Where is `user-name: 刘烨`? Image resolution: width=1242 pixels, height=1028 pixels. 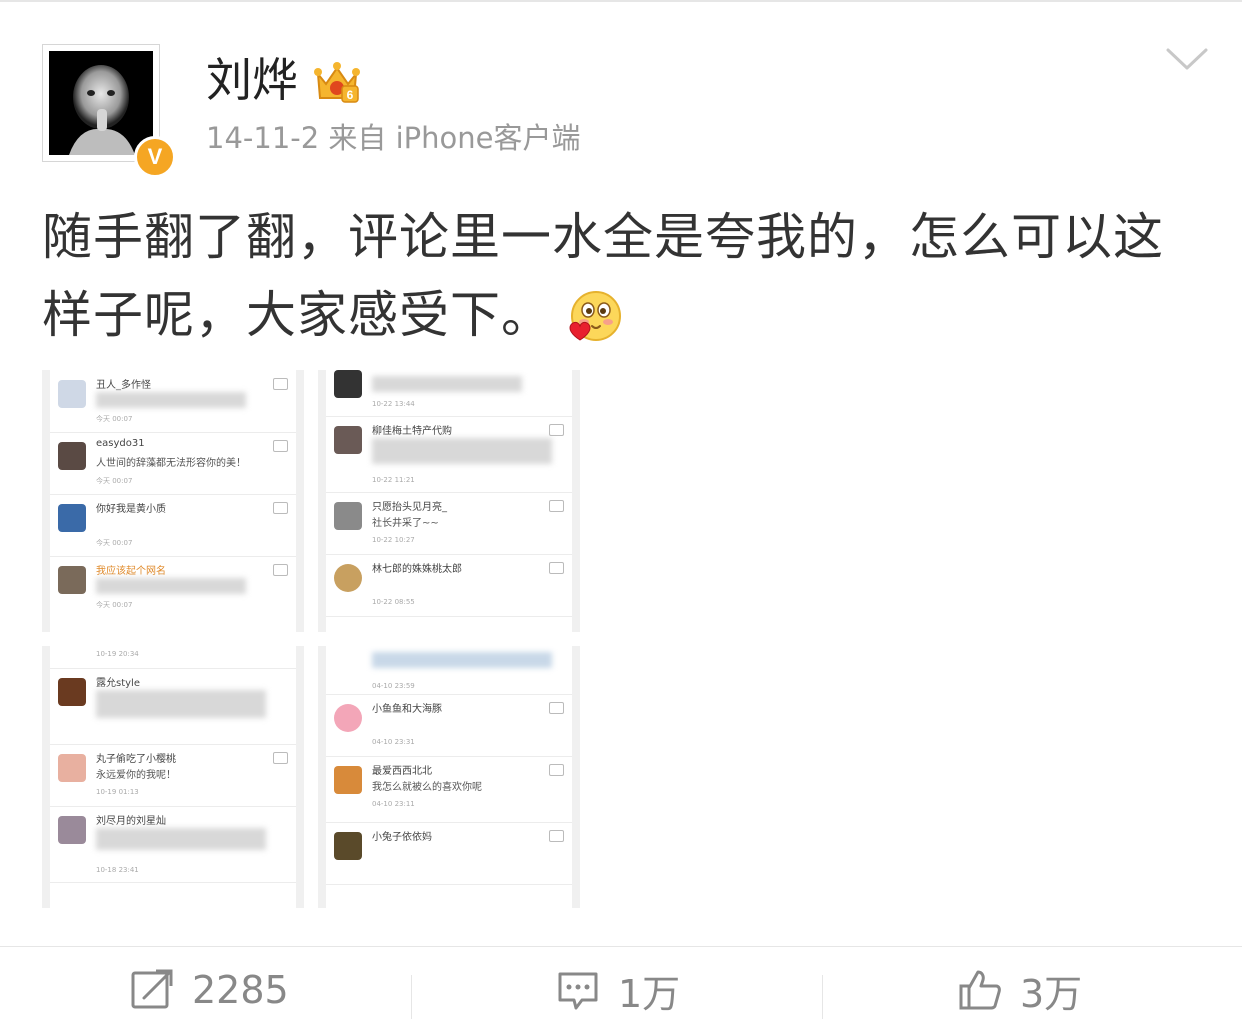 user-name: 刘烨 is located at coordinates (252, 80).